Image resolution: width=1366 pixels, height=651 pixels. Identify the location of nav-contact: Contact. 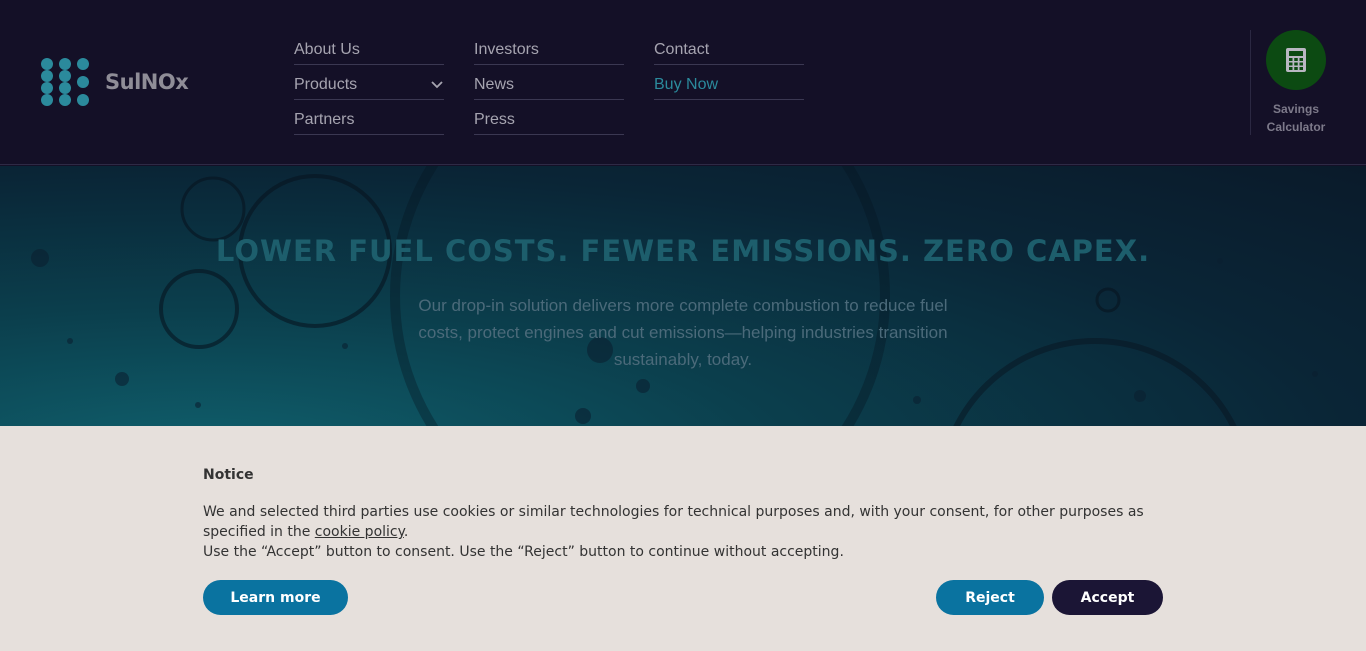
(729, 47).